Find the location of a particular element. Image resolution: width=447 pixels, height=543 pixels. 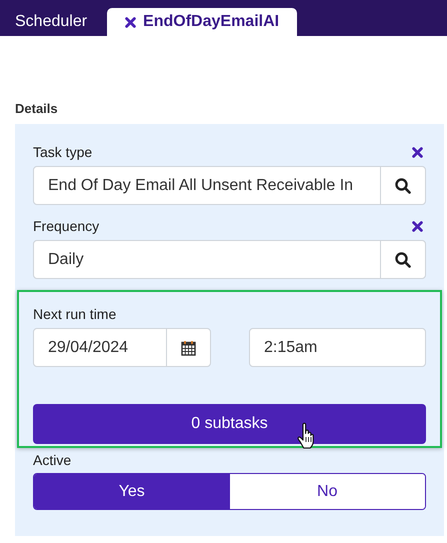

time-field: 2:15am is located at coordinates (337, 347).